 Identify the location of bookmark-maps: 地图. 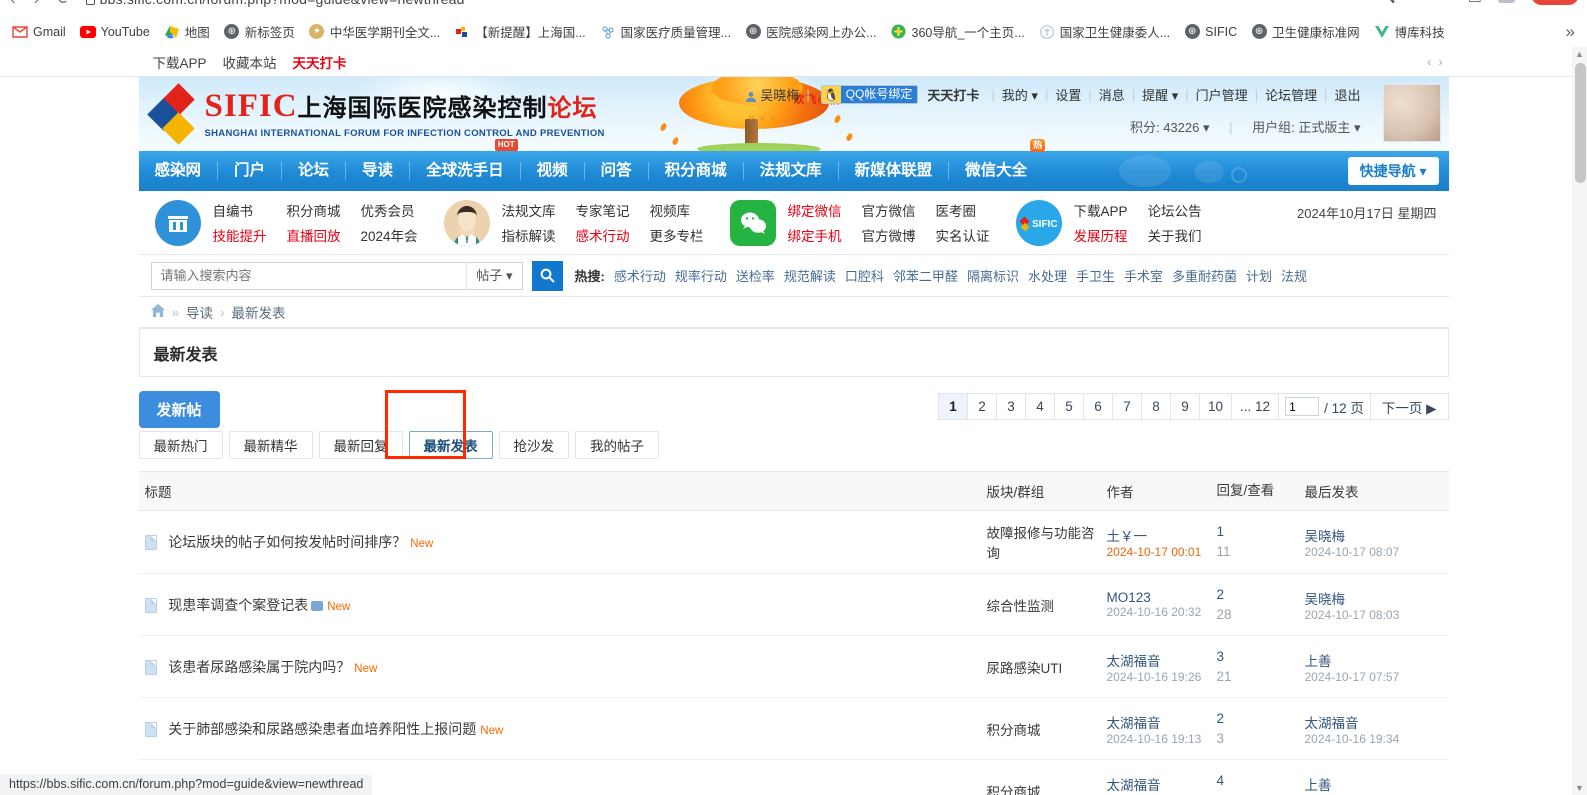
(187, 31).